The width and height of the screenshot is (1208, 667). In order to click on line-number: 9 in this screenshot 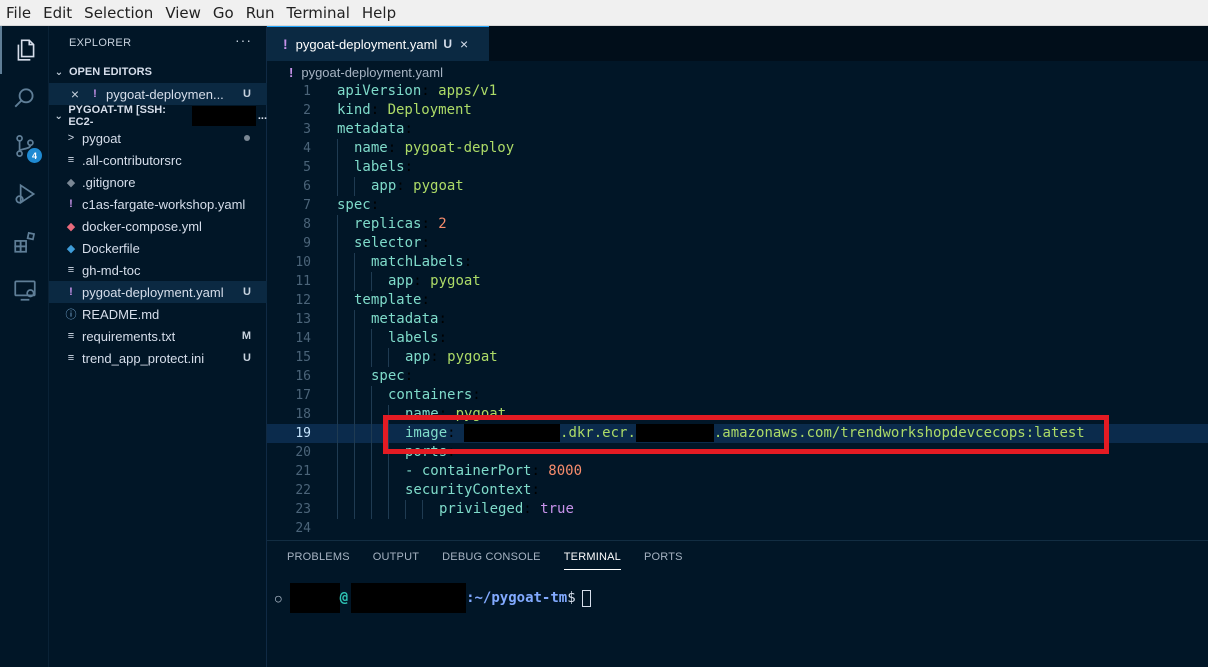, I will do `click(307, 243)`.